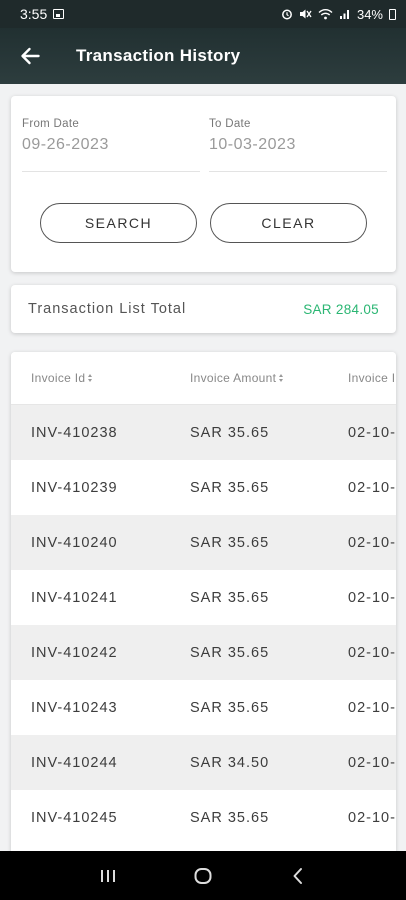 The width and height of the screenshot is (406, 900). I want to click on table-row: INV-410238 SAR 35.65 02-10-, so click(203, 432).